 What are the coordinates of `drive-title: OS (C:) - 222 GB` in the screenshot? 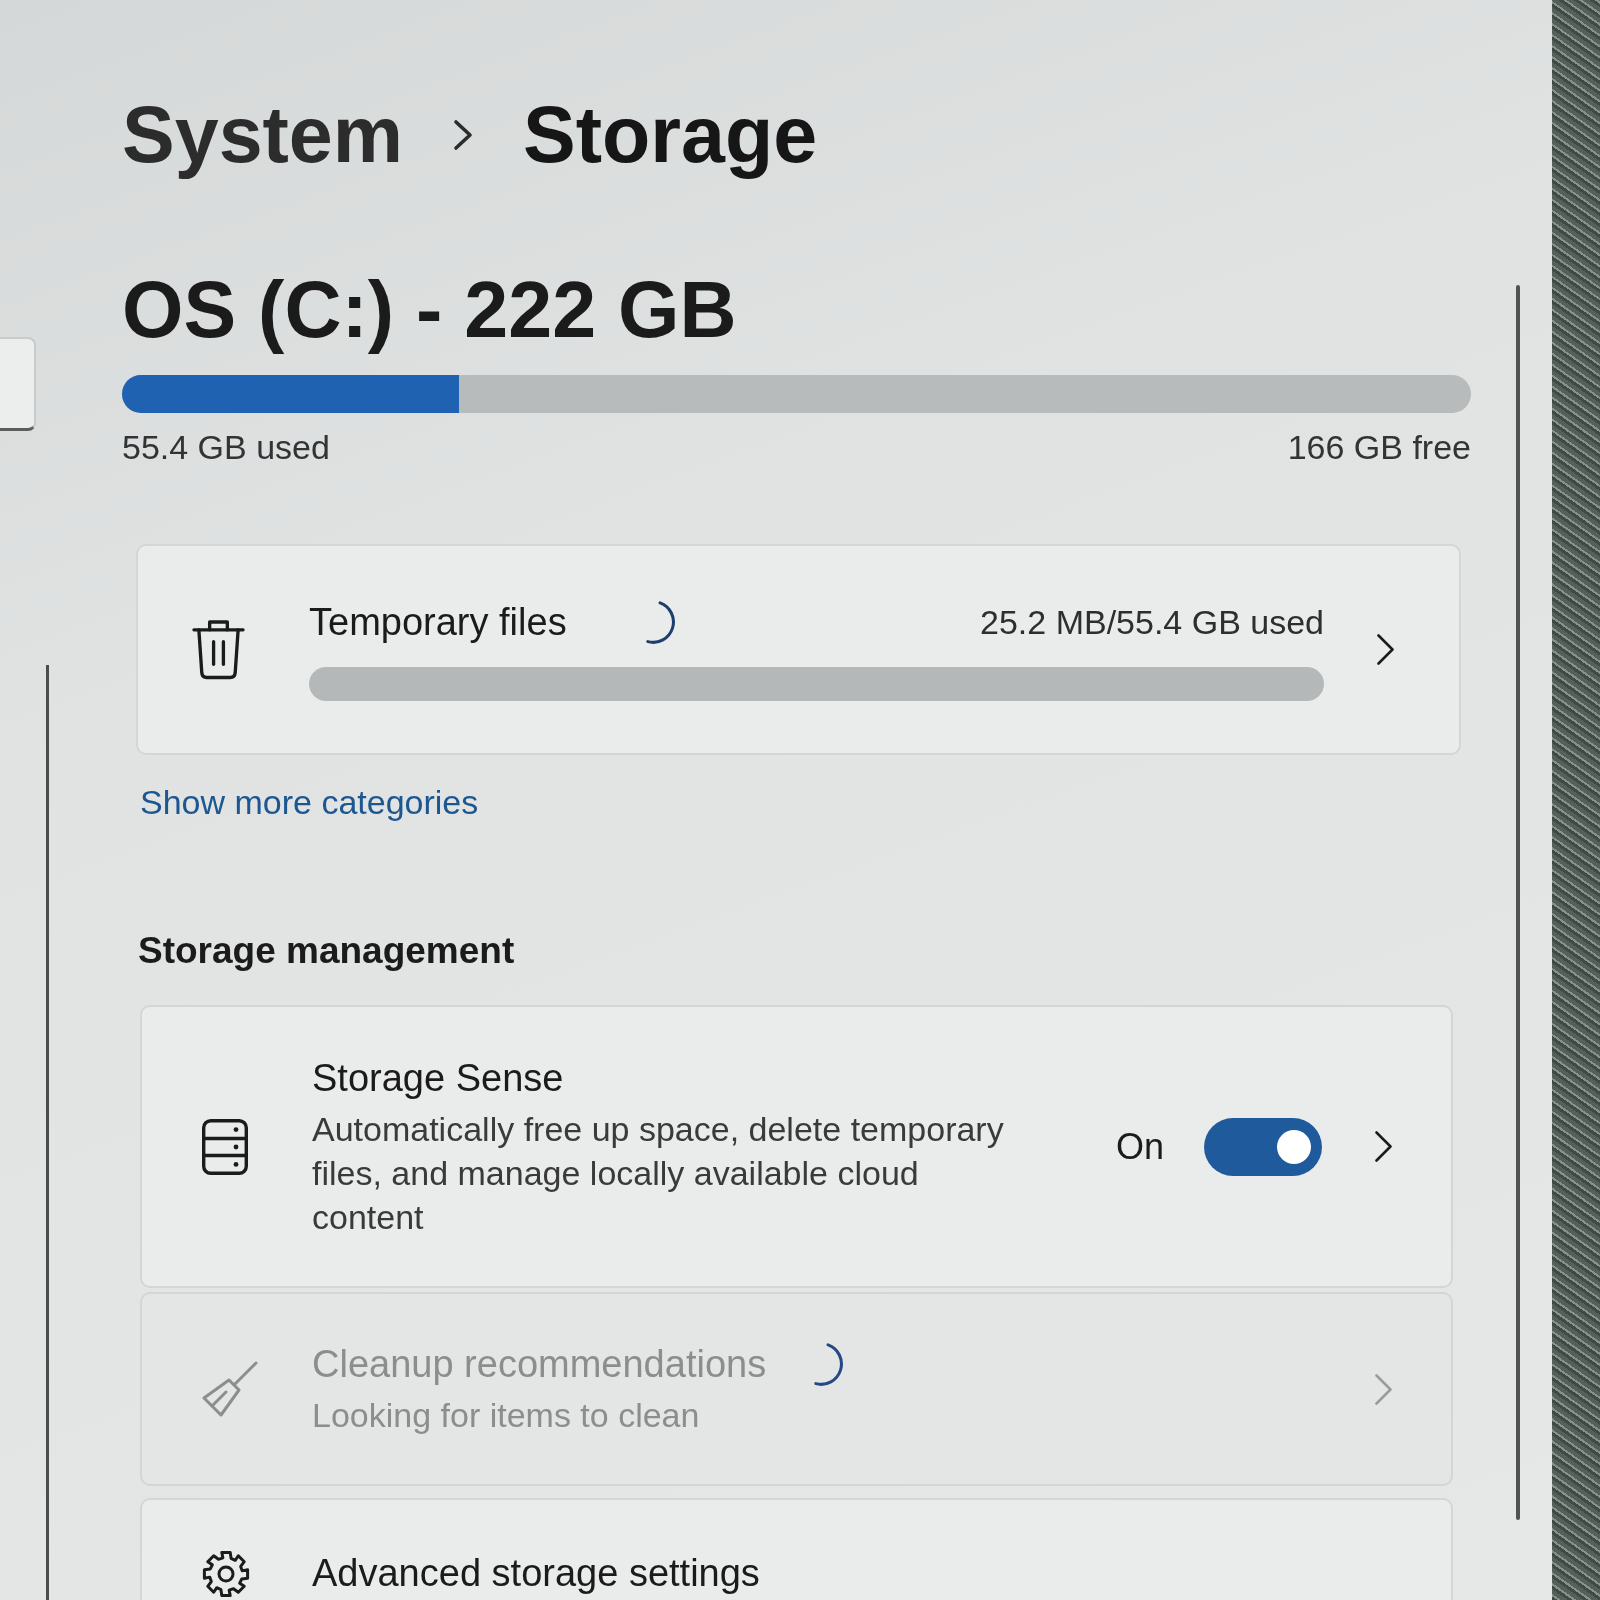 It's located at (429, 310).